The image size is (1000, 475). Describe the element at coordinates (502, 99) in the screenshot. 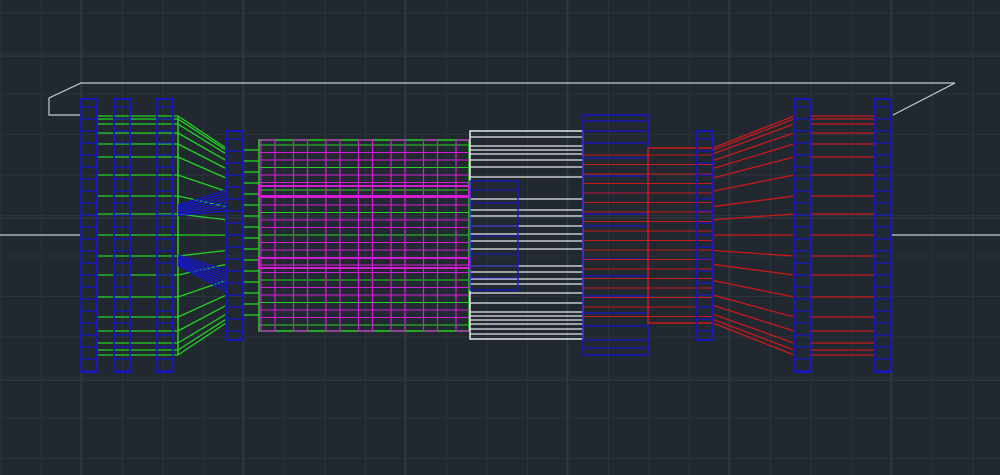

I see `outline-polyline` at that location.